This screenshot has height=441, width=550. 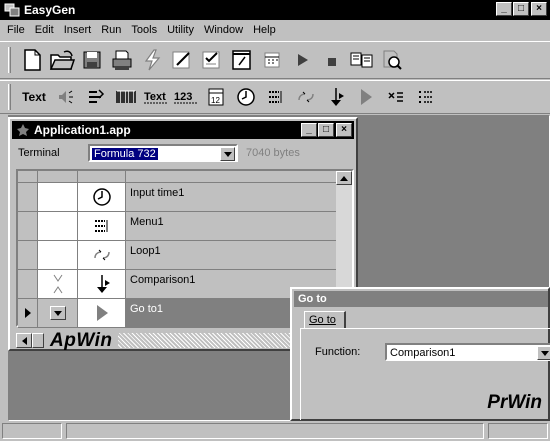 I want to click on tab-goto-label: Go to, so click(x=322, y=320).